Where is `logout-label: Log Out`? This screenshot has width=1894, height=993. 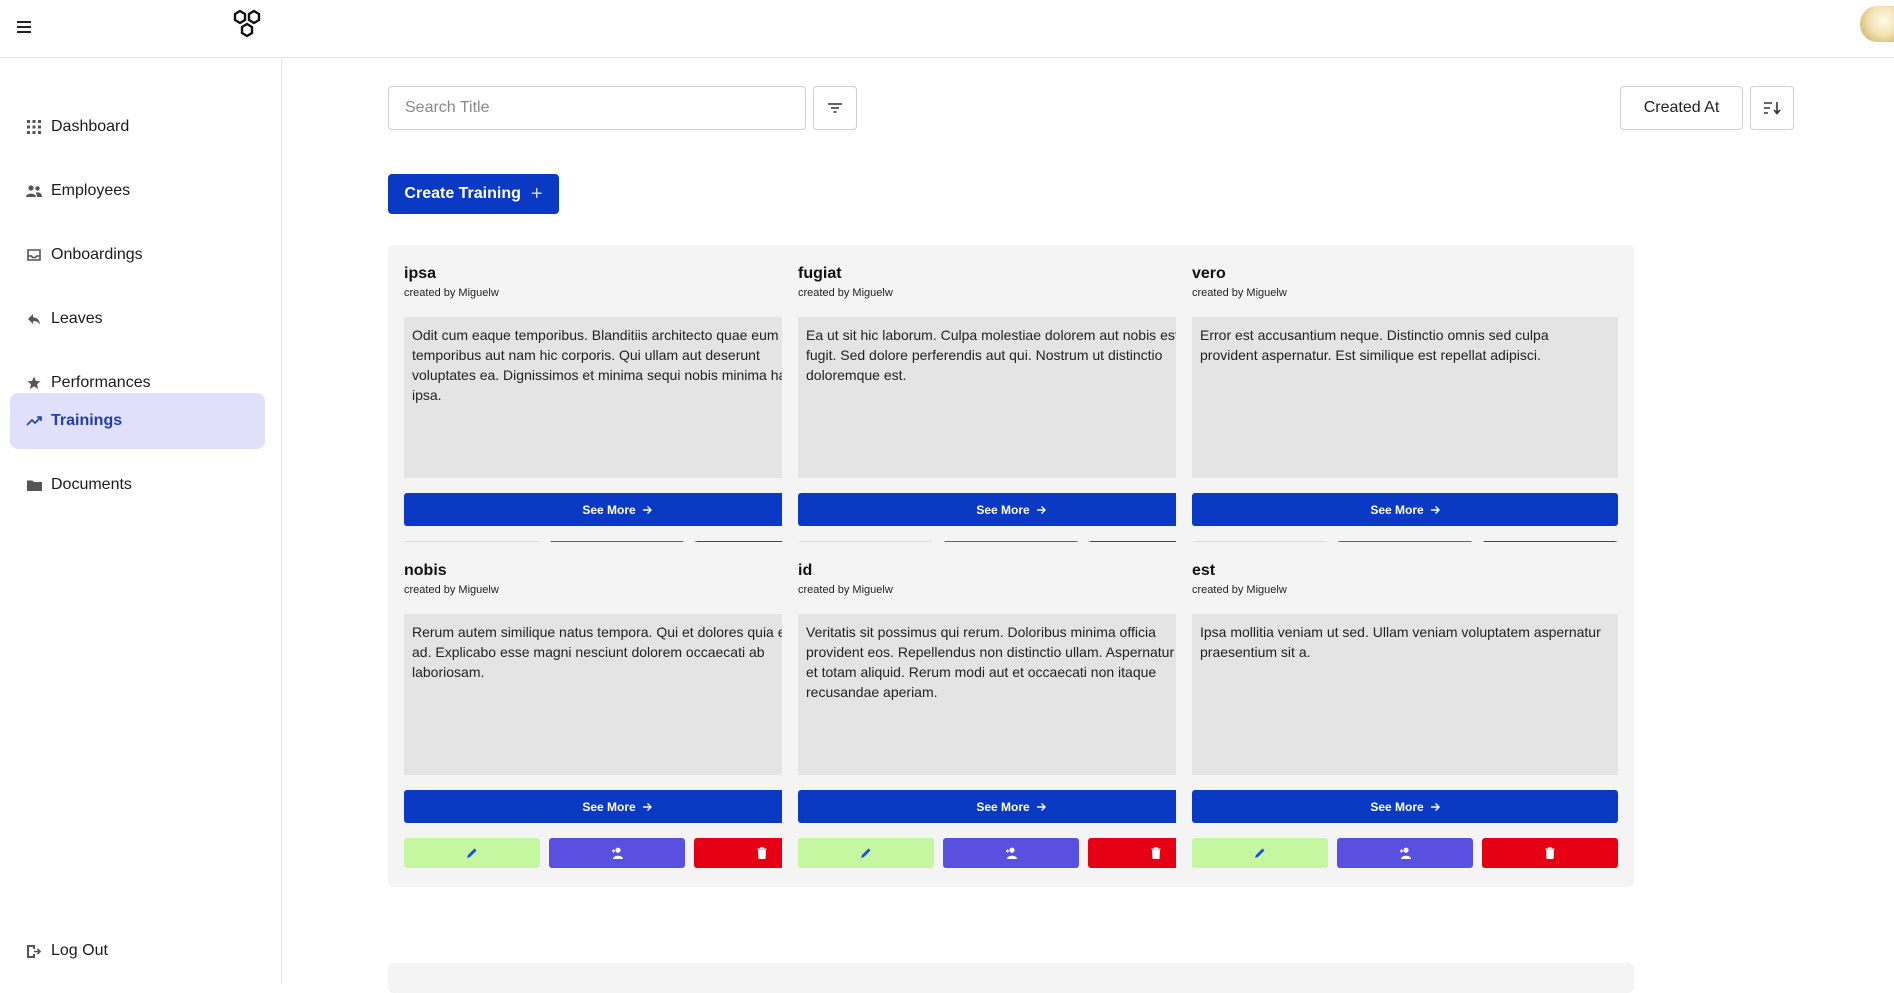
logout-label: Log Out is located at coordinates (79, 950).